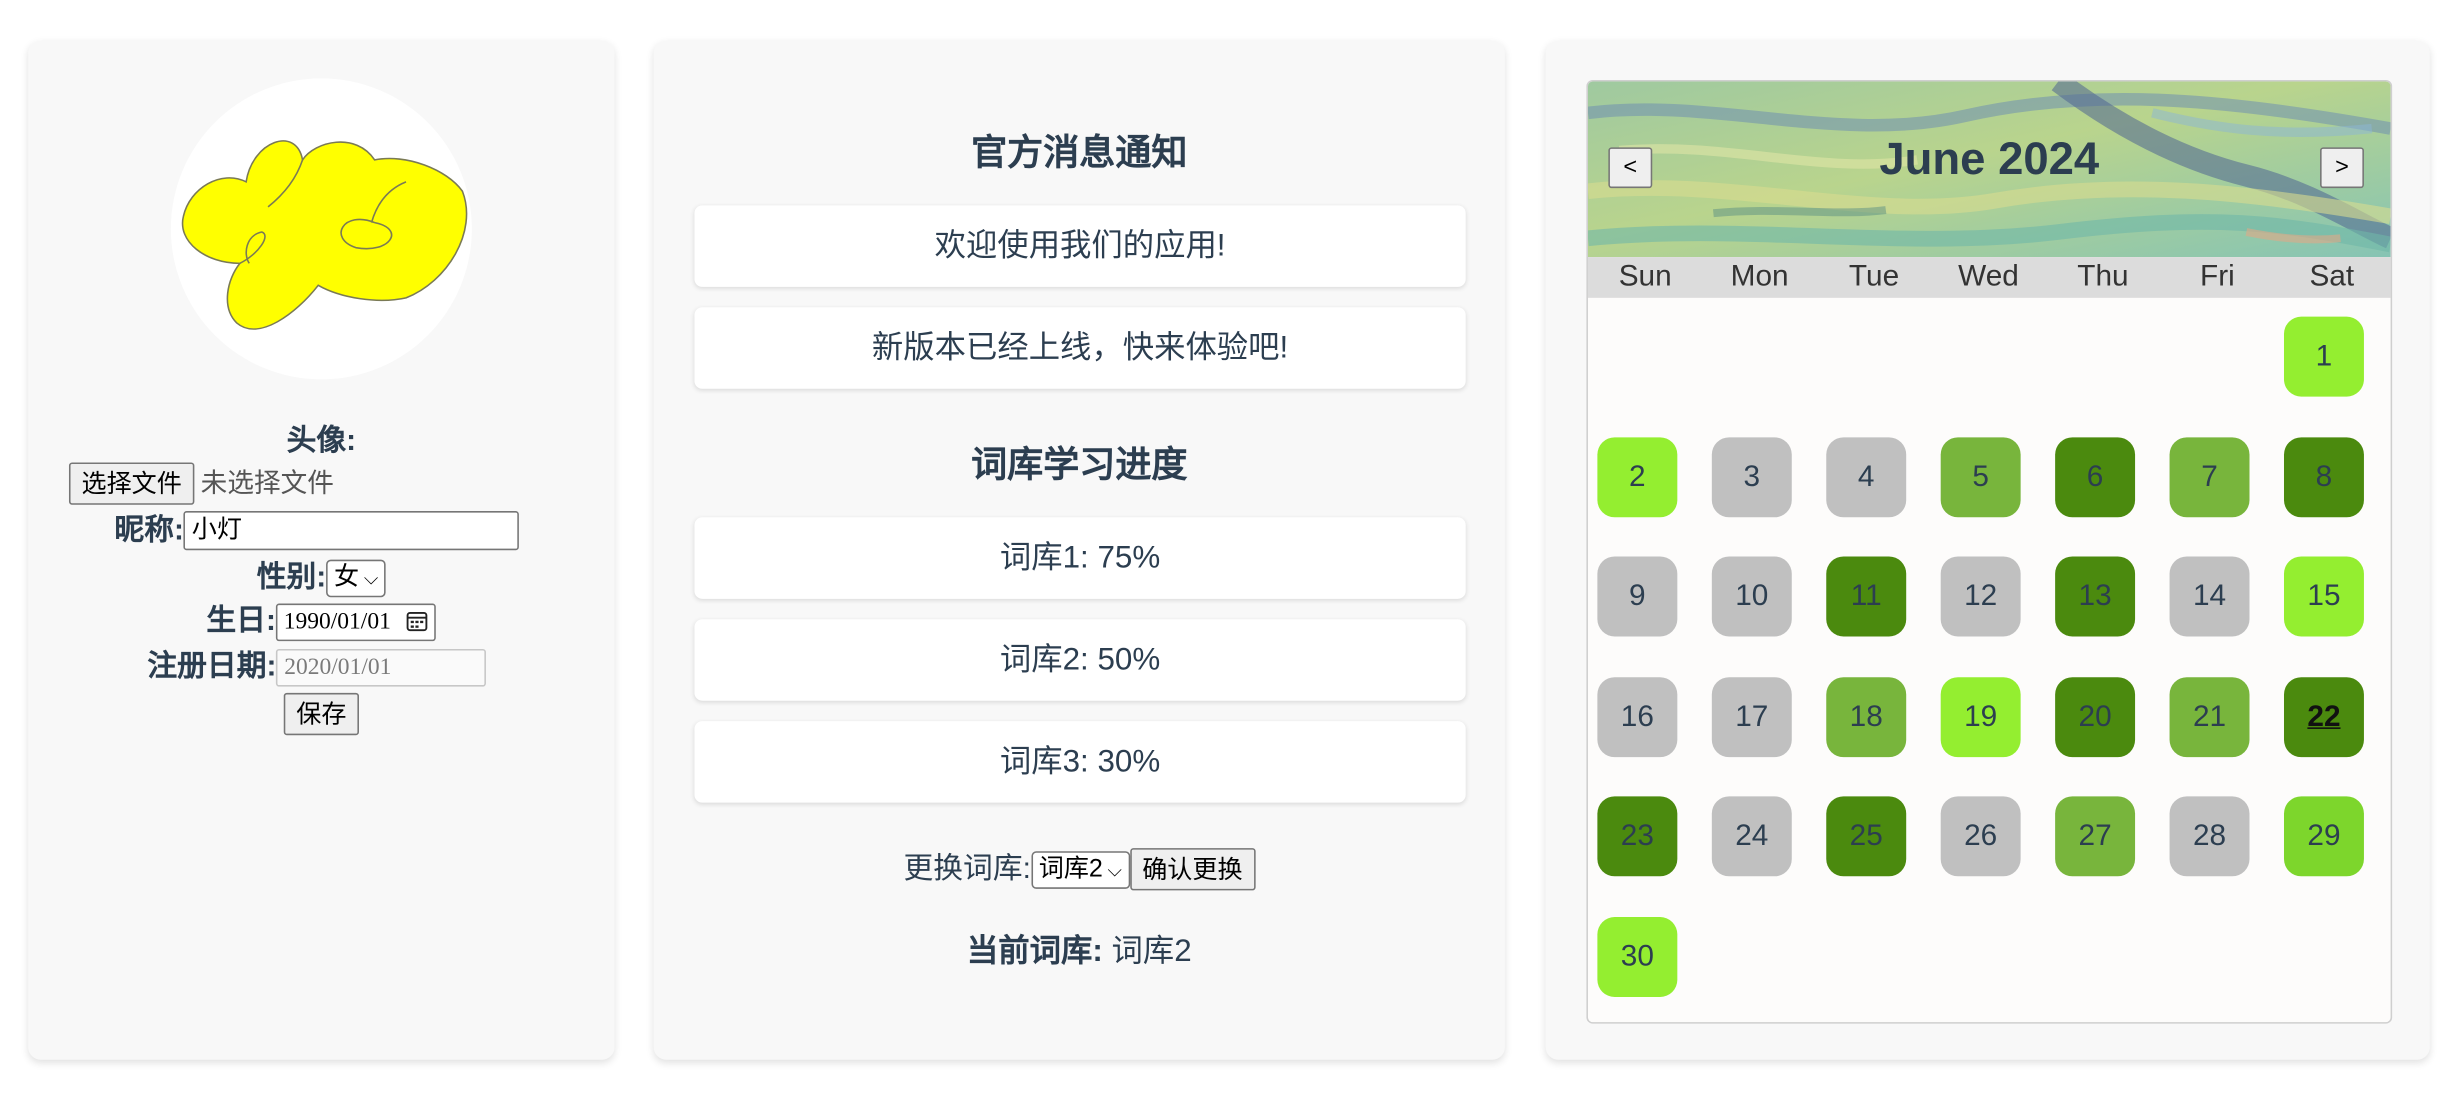  What do you see at coordinates (2209, 596) in the screenshot?
I see `calendar-day: 14` at bounding box center [2209, 596].